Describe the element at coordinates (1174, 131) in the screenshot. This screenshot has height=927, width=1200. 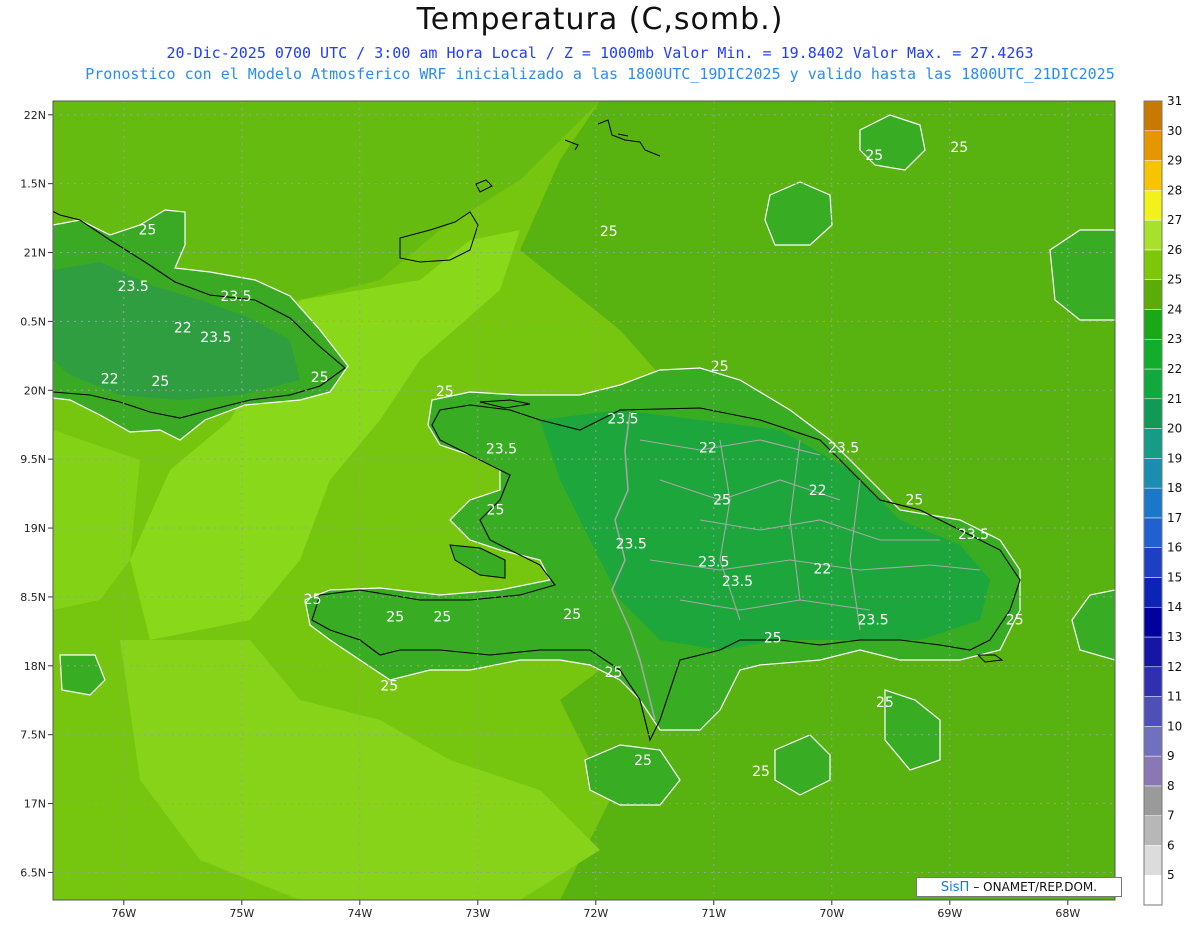
I see `colorbar-label: 30` at that location.